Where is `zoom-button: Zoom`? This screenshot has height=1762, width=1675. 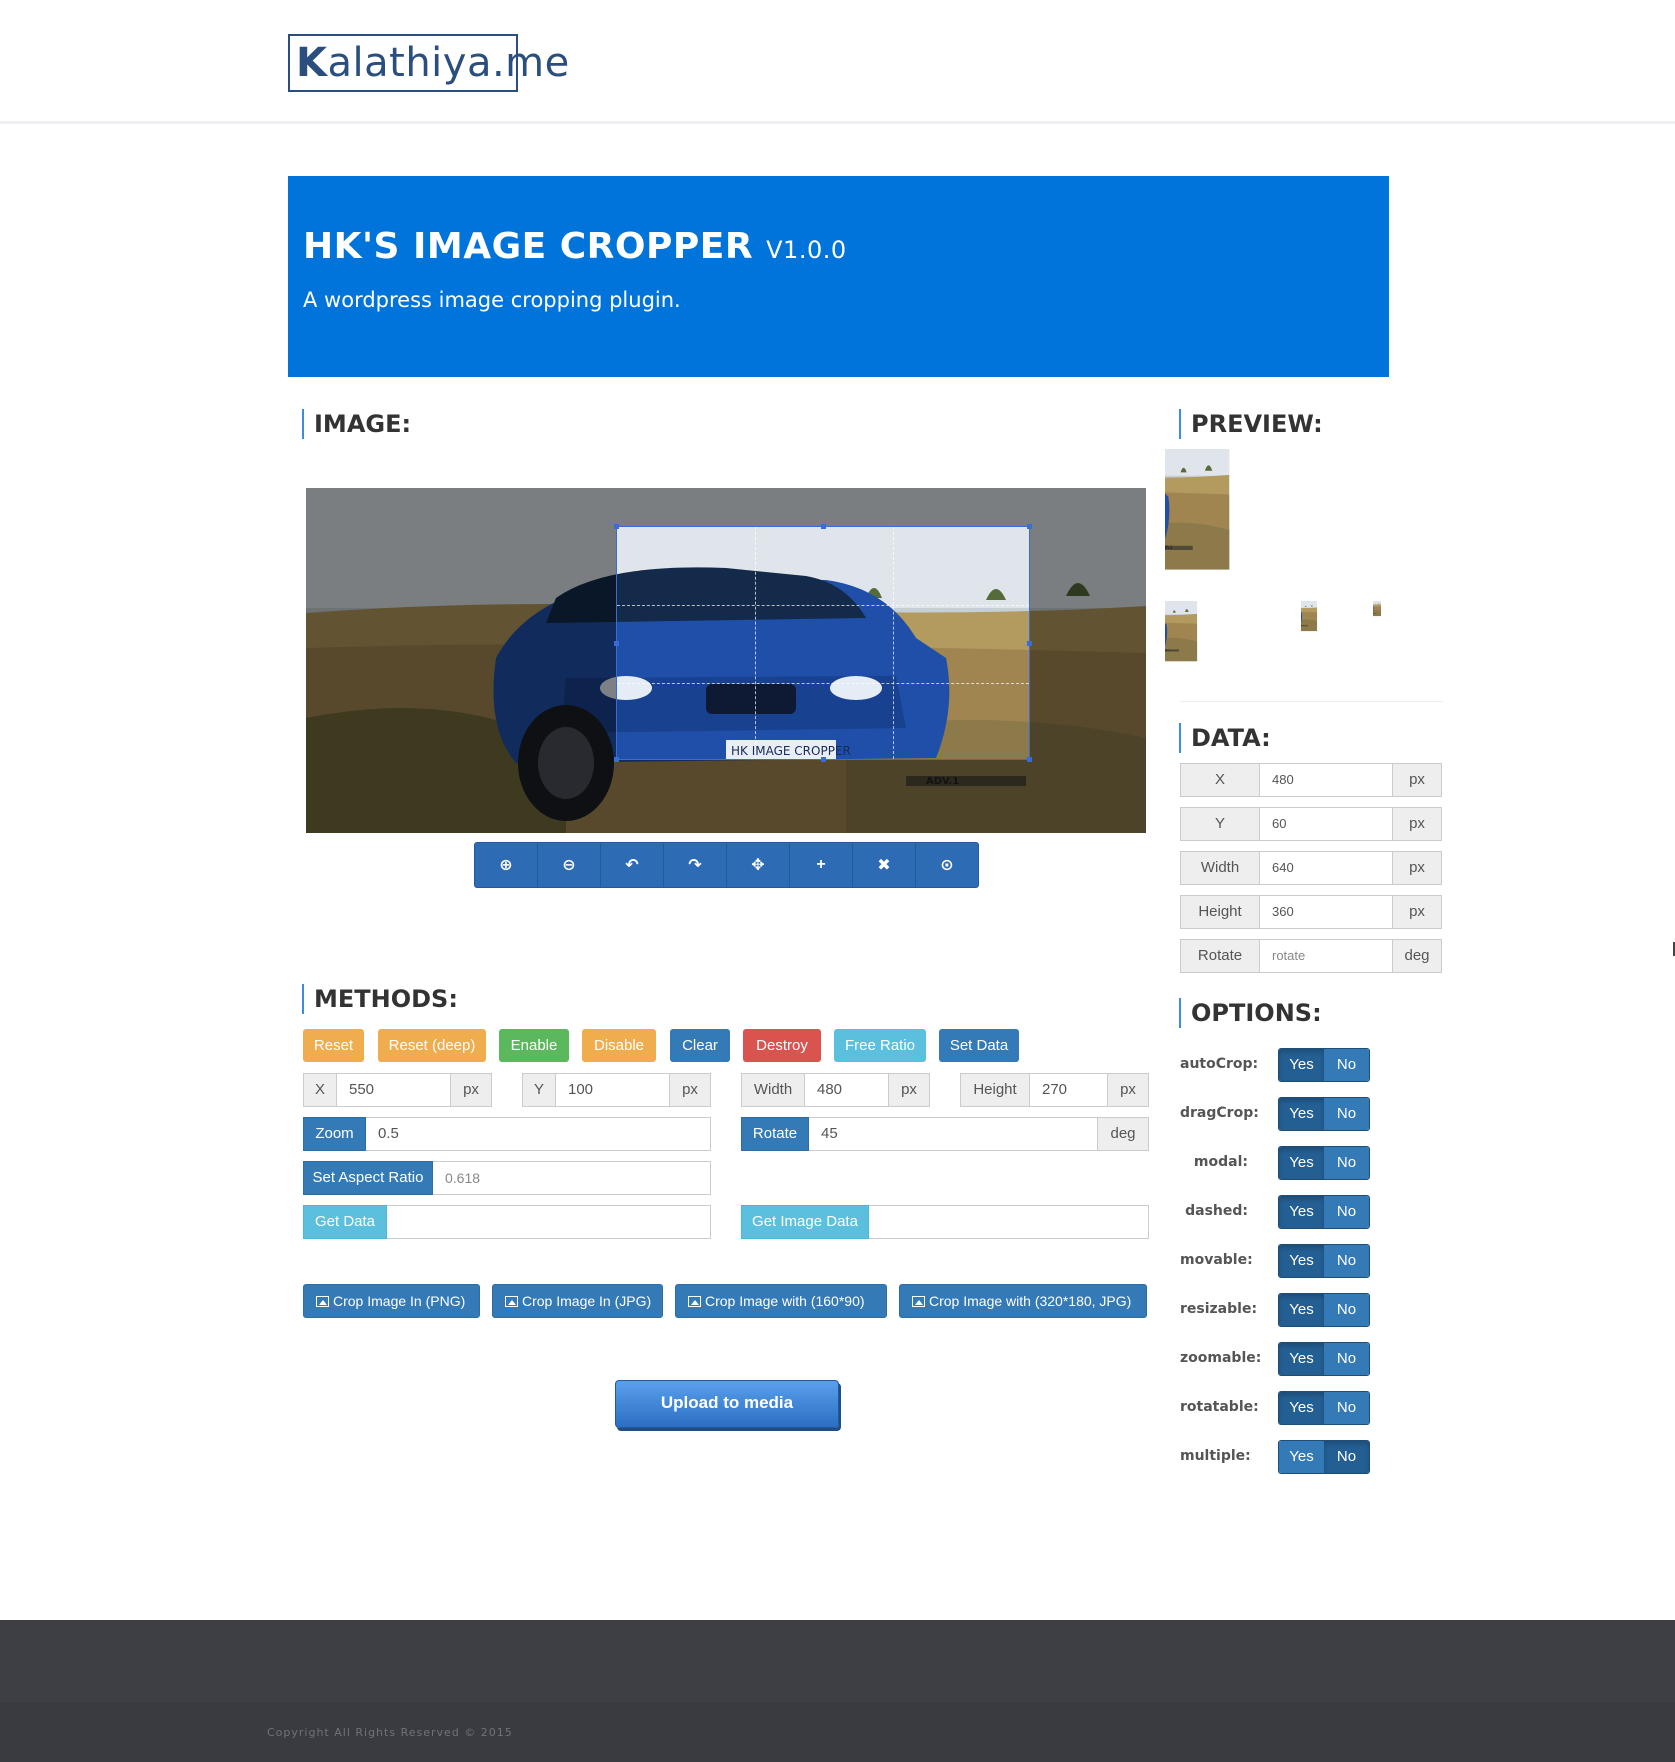 zoom-button: Zoom is located at coordinates (334, 1134).